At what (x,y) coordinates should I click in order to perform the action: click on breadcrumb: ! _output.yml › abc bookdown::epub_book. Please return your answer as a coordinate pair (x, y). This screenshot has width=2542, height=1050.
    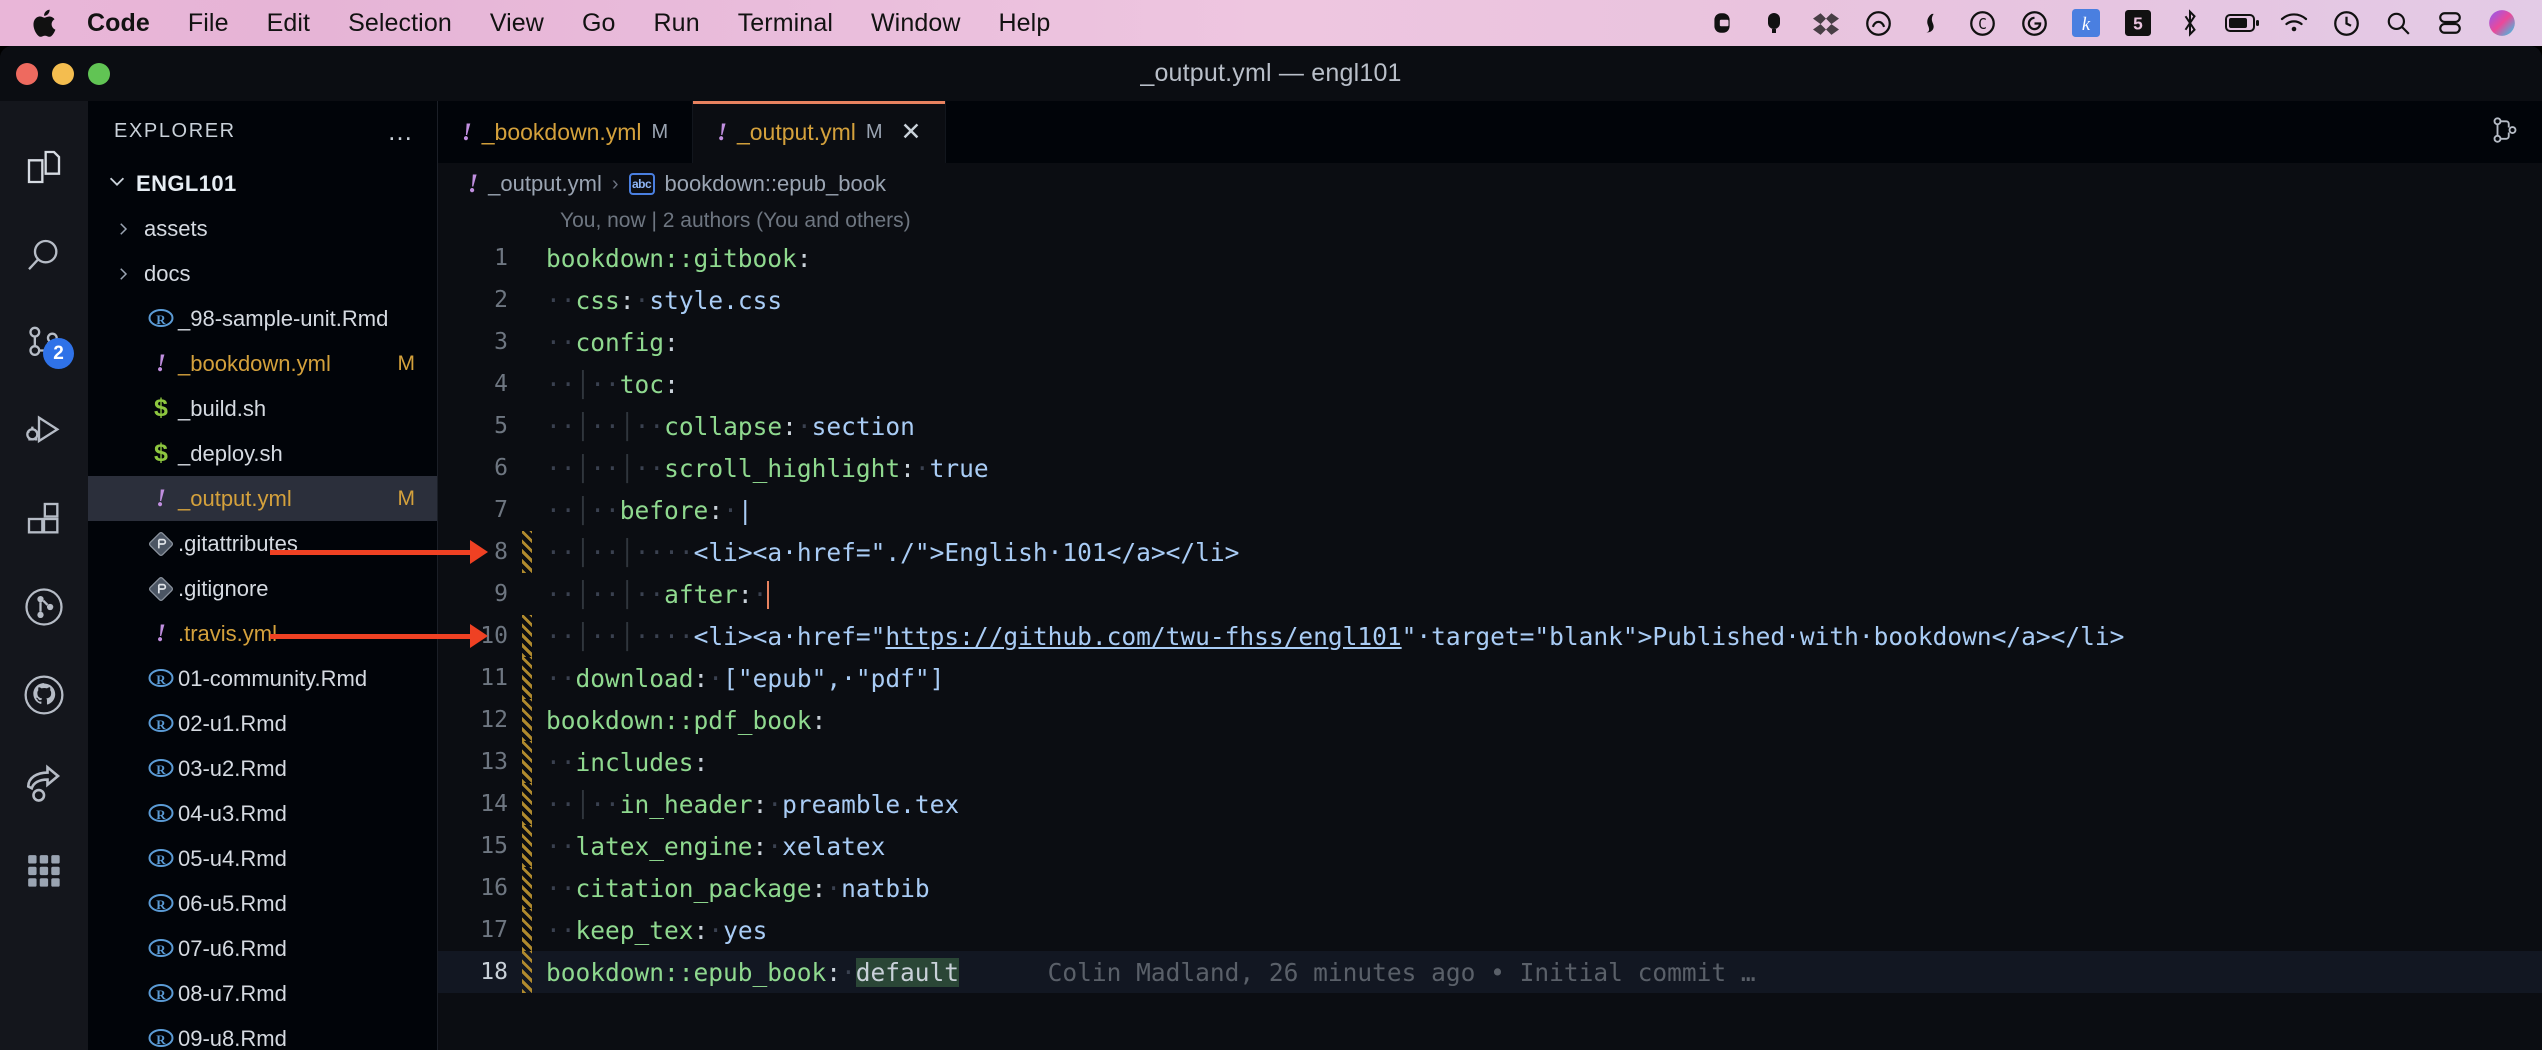
    Looking at the image, I should click on (1490, 184).